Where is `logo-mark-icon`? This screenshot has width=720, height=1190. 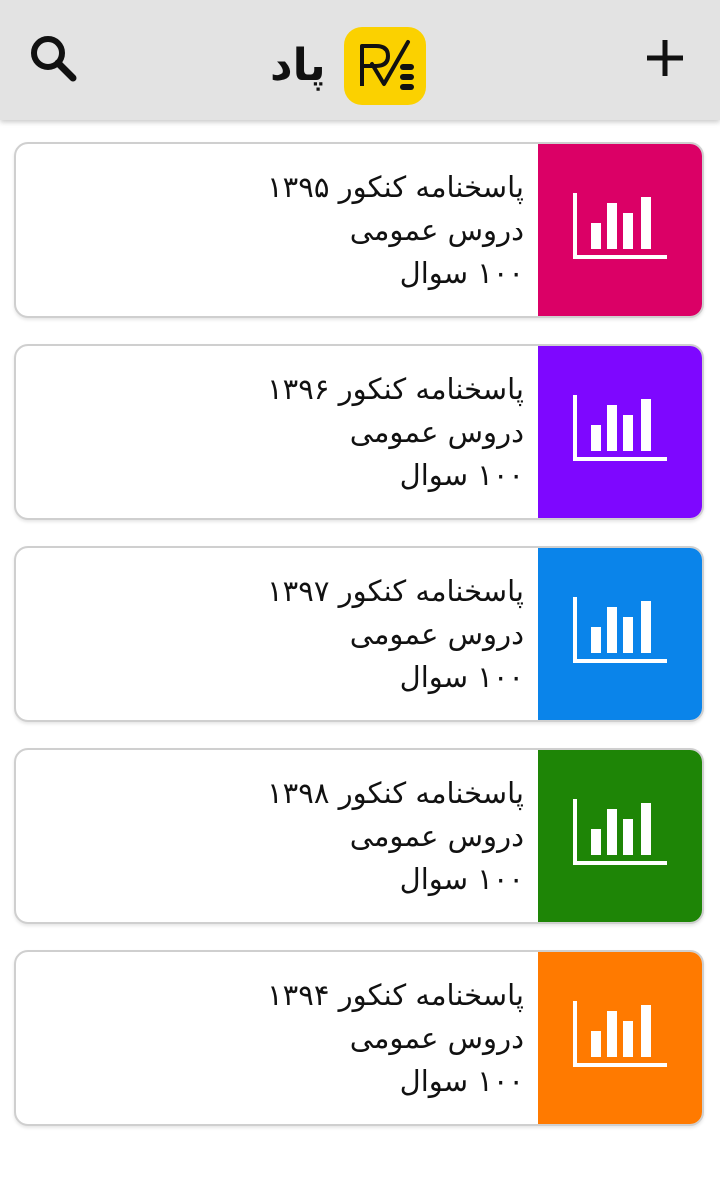
logo-mark-icon is located at coordinates (386, 65).